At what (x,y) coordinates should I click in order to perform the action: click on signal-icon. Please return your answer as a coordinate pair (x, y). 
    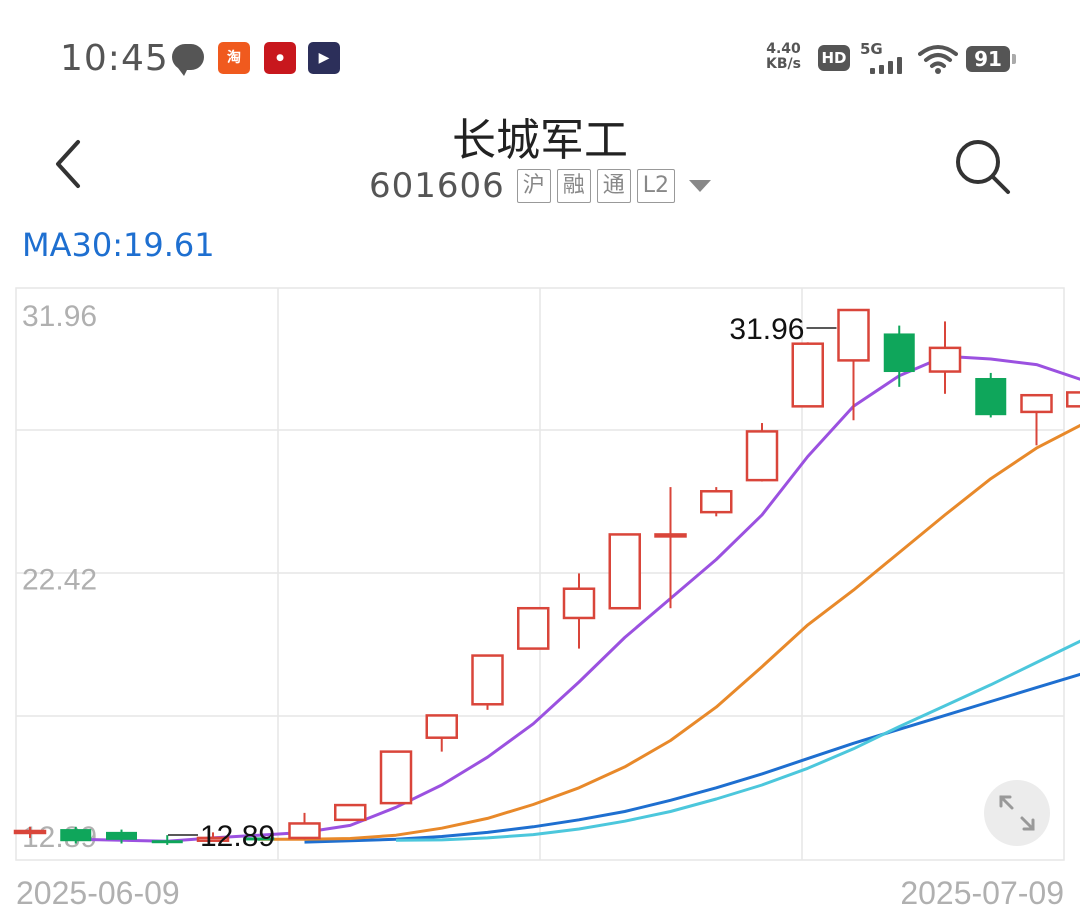
    Looking at the image, I should click on (888, 65).